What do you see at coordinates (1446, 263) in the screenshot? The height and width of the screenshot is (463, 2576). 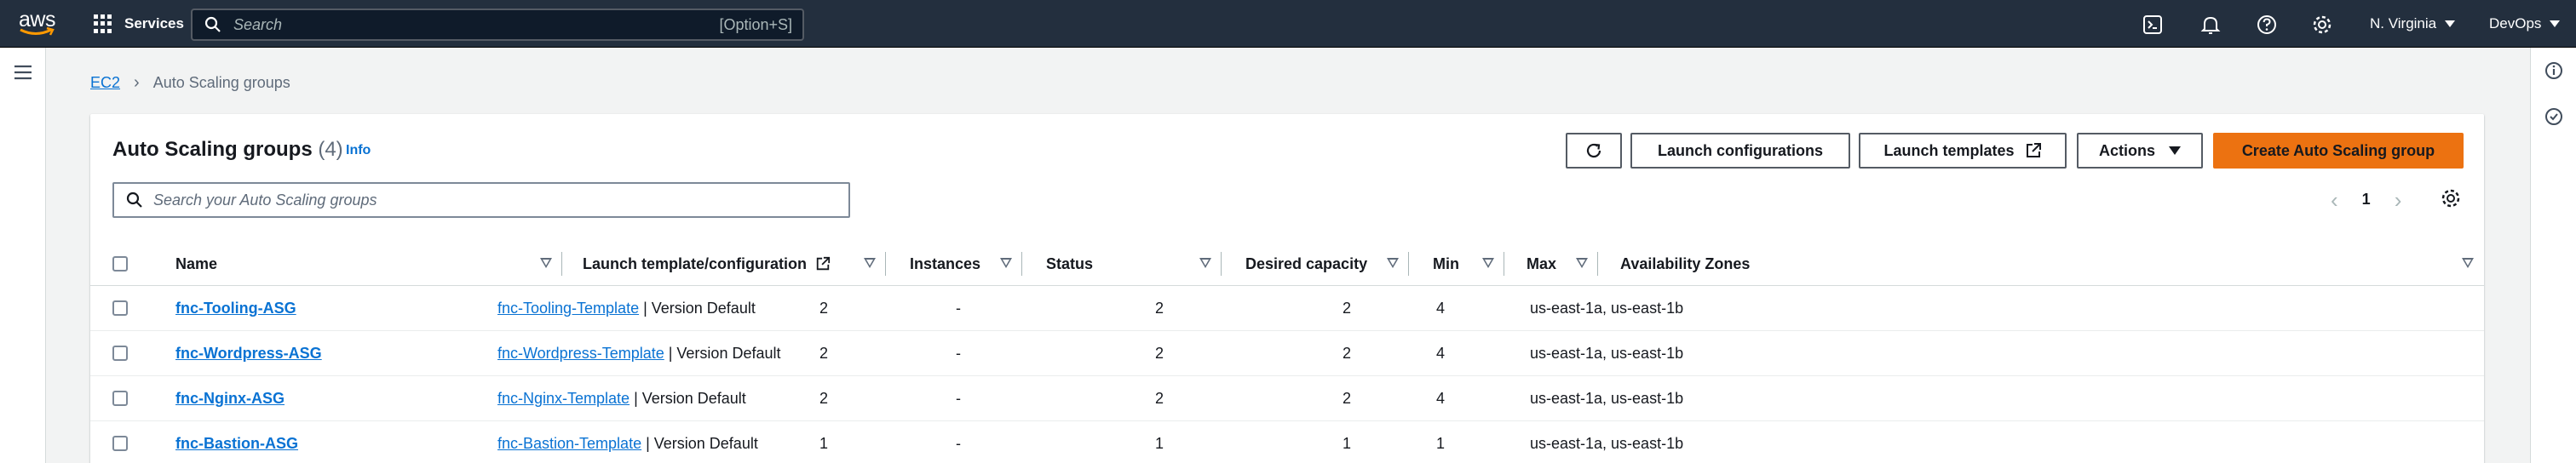 I see `column-min-label: Min` at bounding box center [1446, 263].